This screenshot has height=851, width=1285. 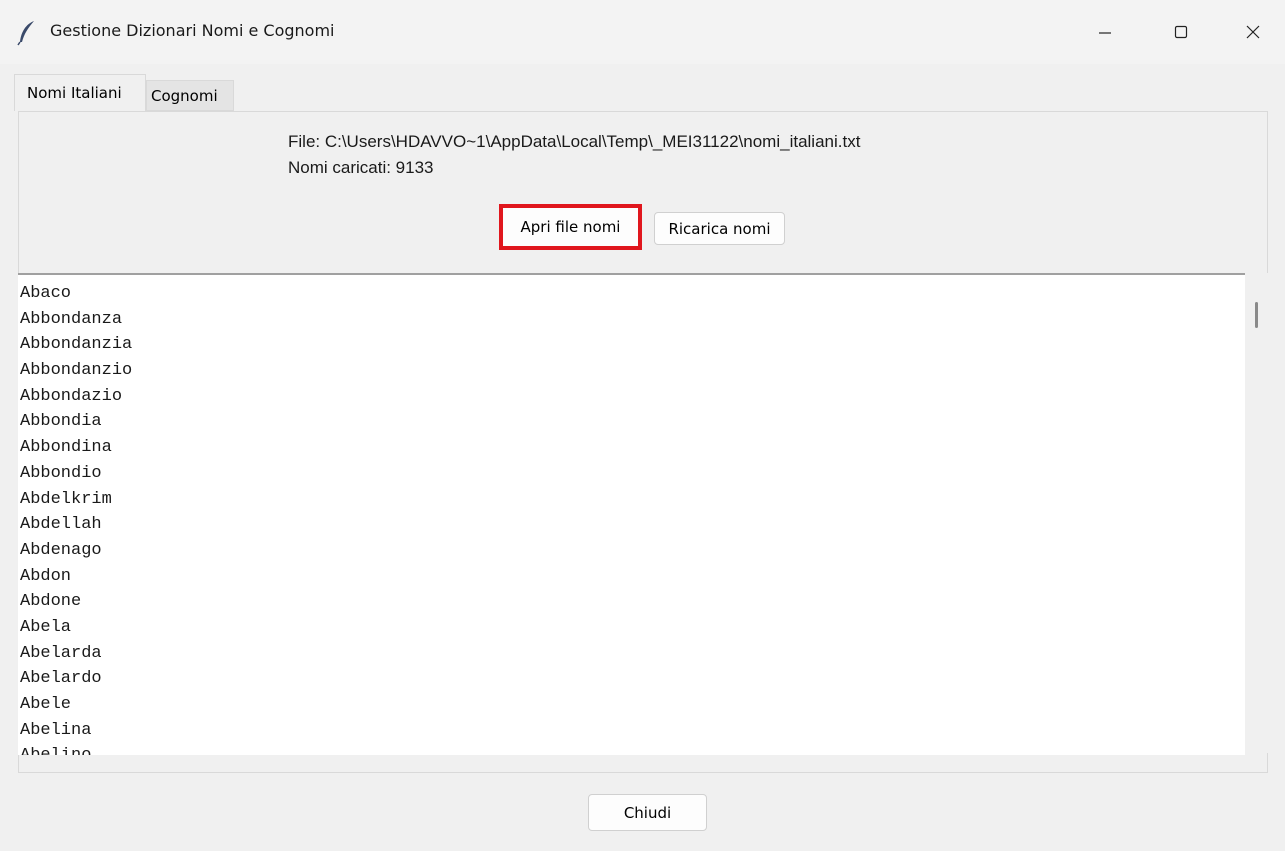 What do you see at coordinates (76, 705) in the screenshot?
I see `list-item: Abele` at bounding box center [76, 705].